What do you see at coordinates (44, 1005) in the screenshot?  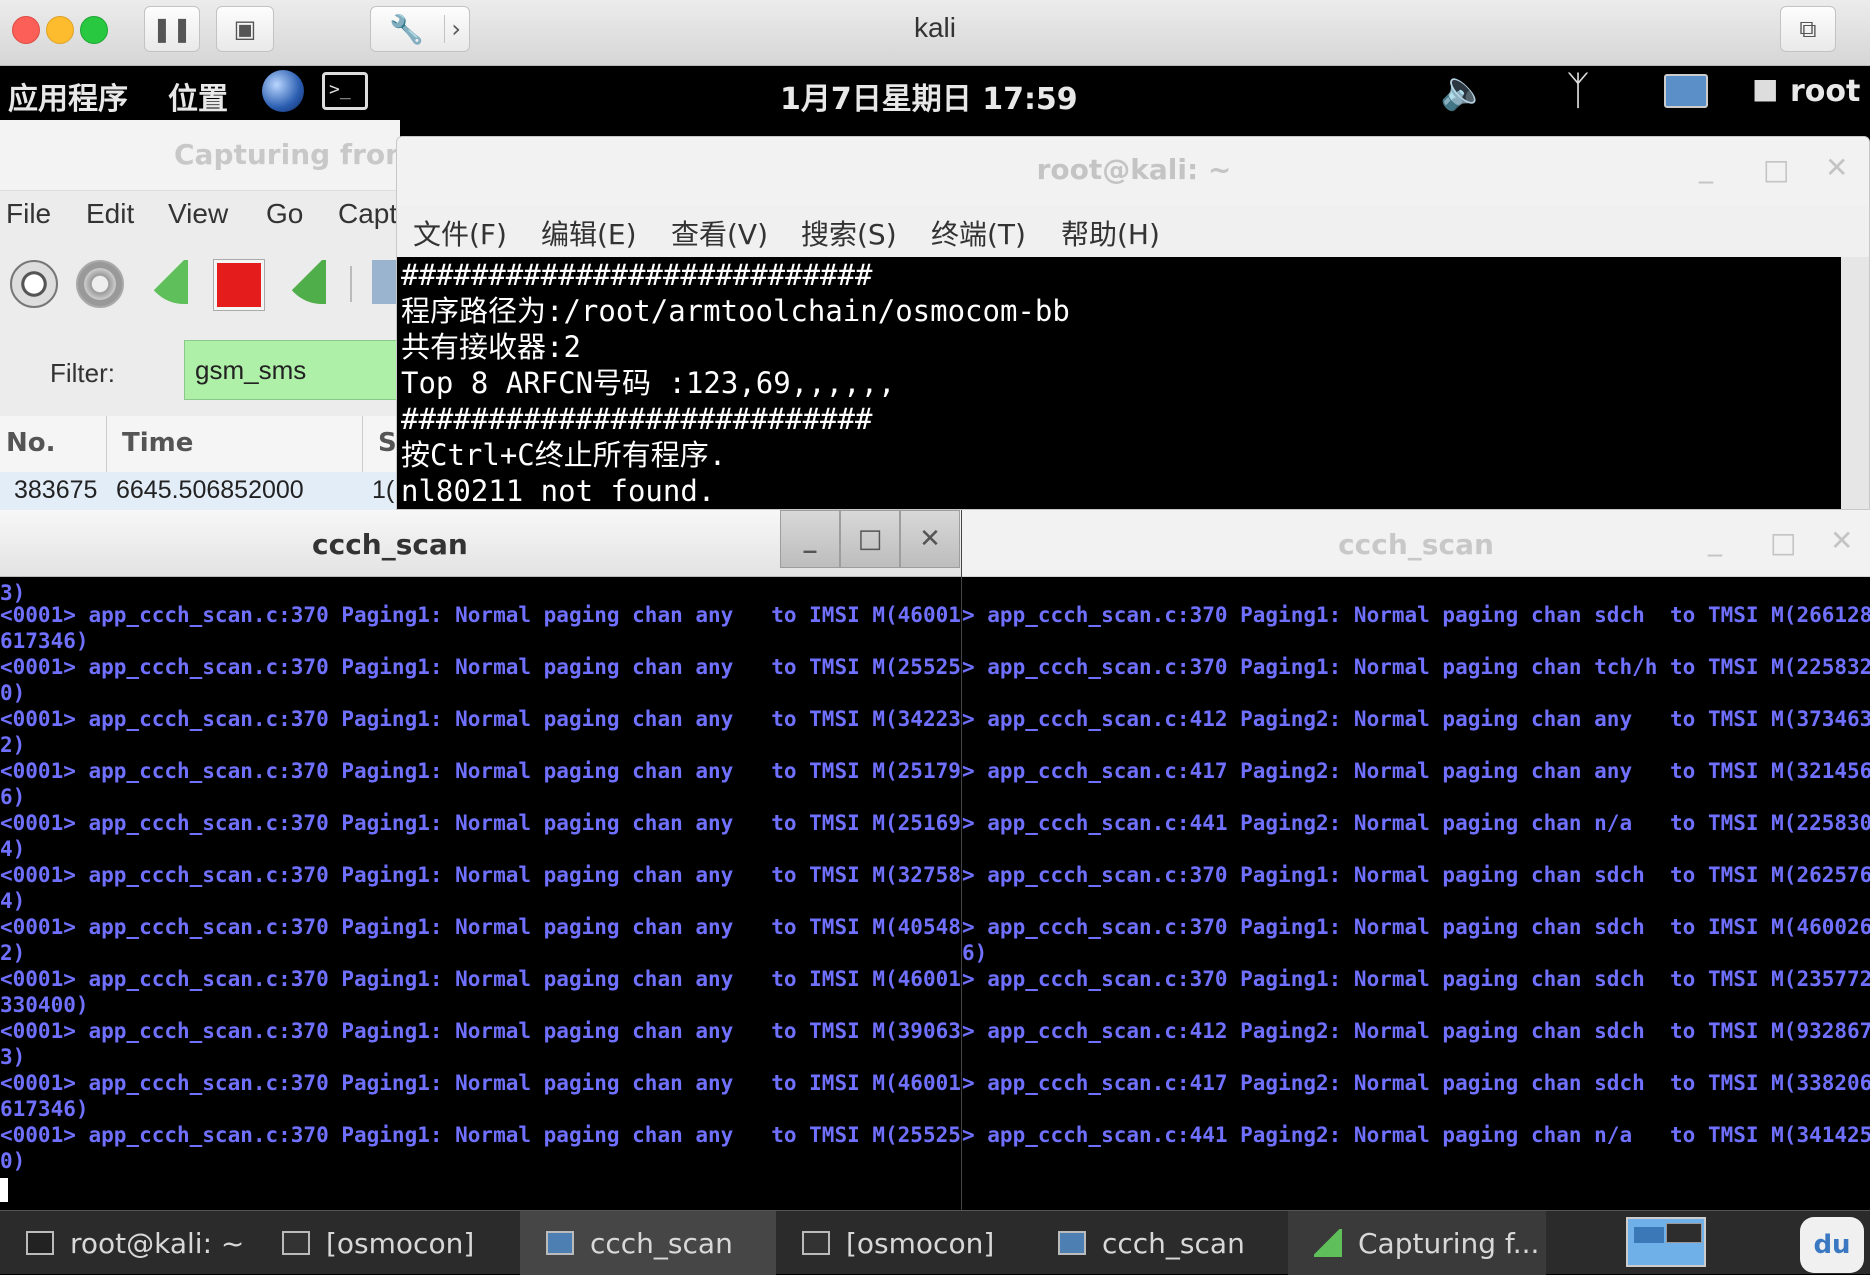 I see `log-line: 330400)` at bounding box center [44, 1005].